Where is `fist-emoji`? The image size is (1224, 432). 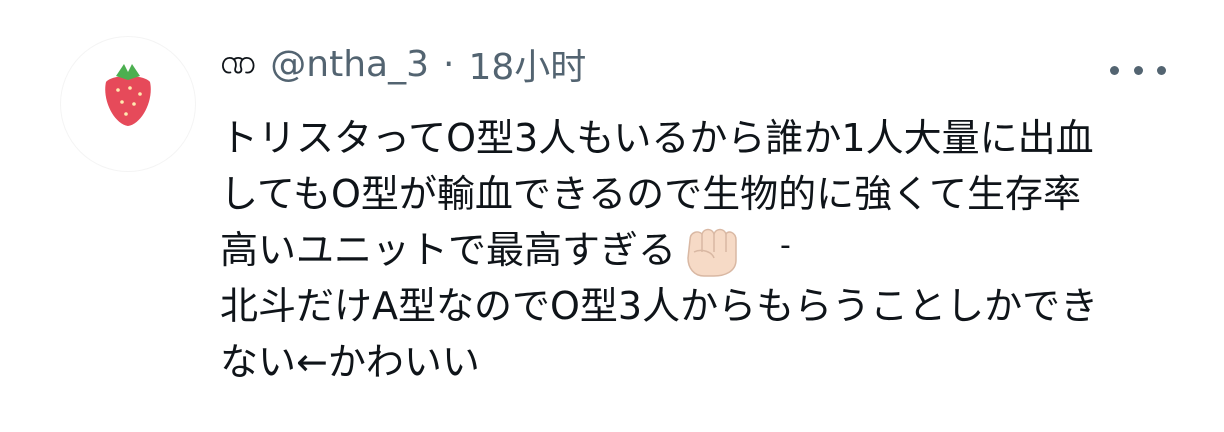
fist-emoji is located at coordinates (712, 252).